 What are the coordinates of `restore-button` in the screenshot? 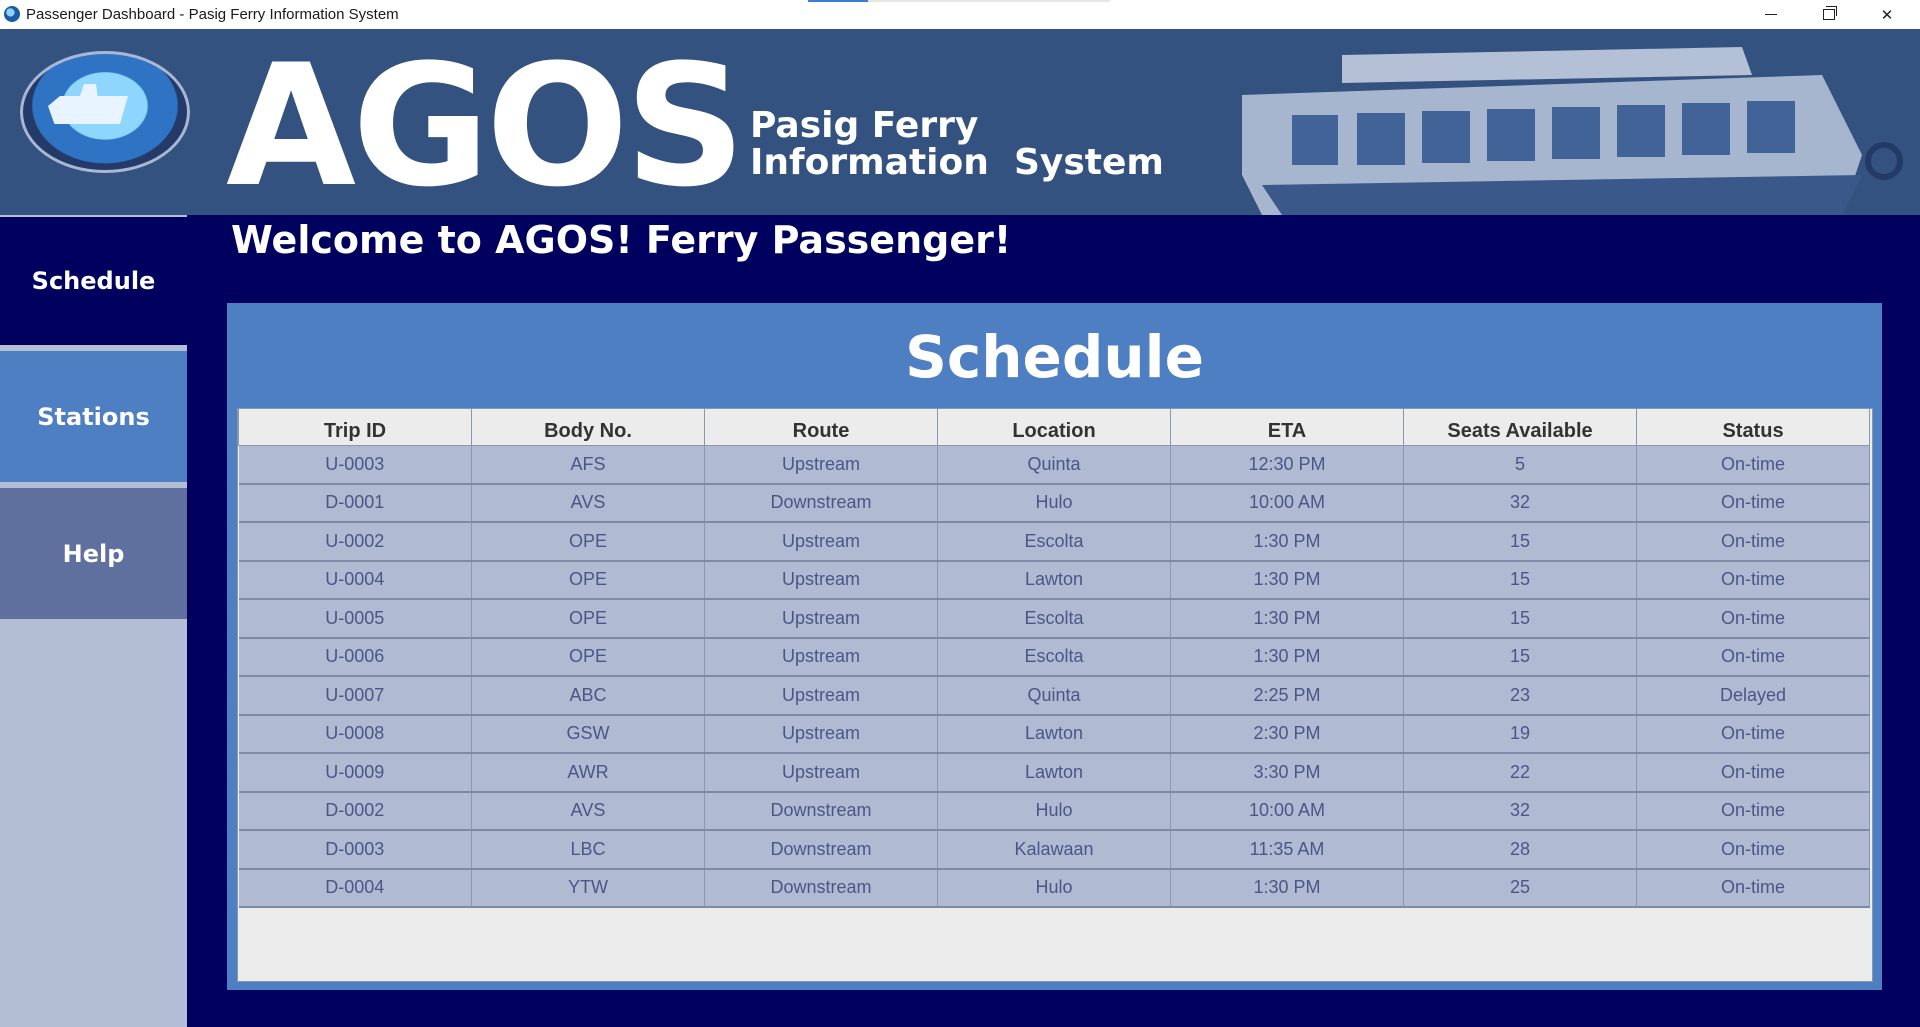 It's located at (1829, 14).